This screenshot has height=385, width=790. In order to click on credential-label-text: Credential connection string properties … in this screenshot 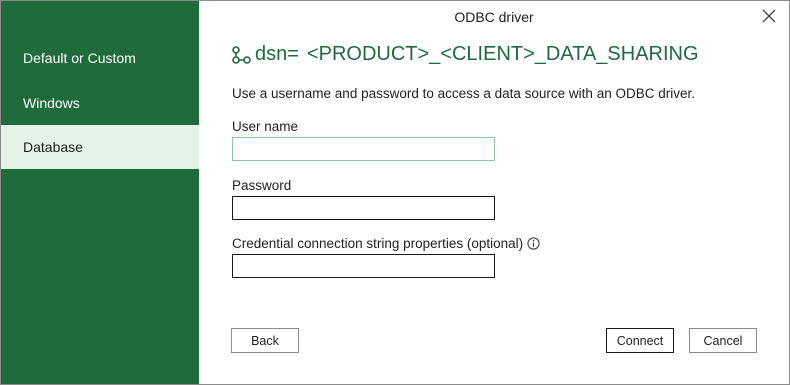, I will do `click(378, 243)`.